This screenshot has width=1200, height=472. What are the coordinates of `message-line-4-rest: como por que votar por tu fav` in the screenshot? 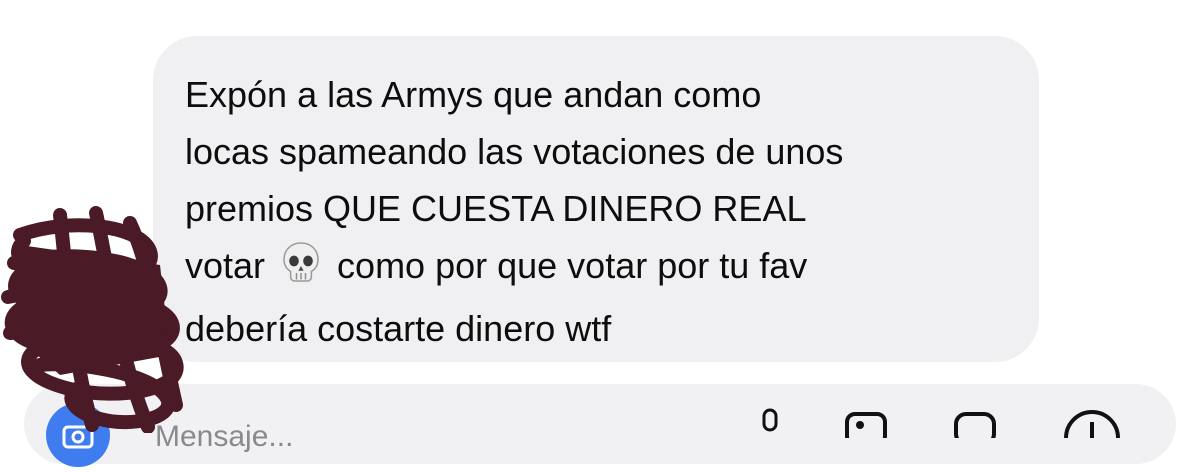 It's located at (572, 265).